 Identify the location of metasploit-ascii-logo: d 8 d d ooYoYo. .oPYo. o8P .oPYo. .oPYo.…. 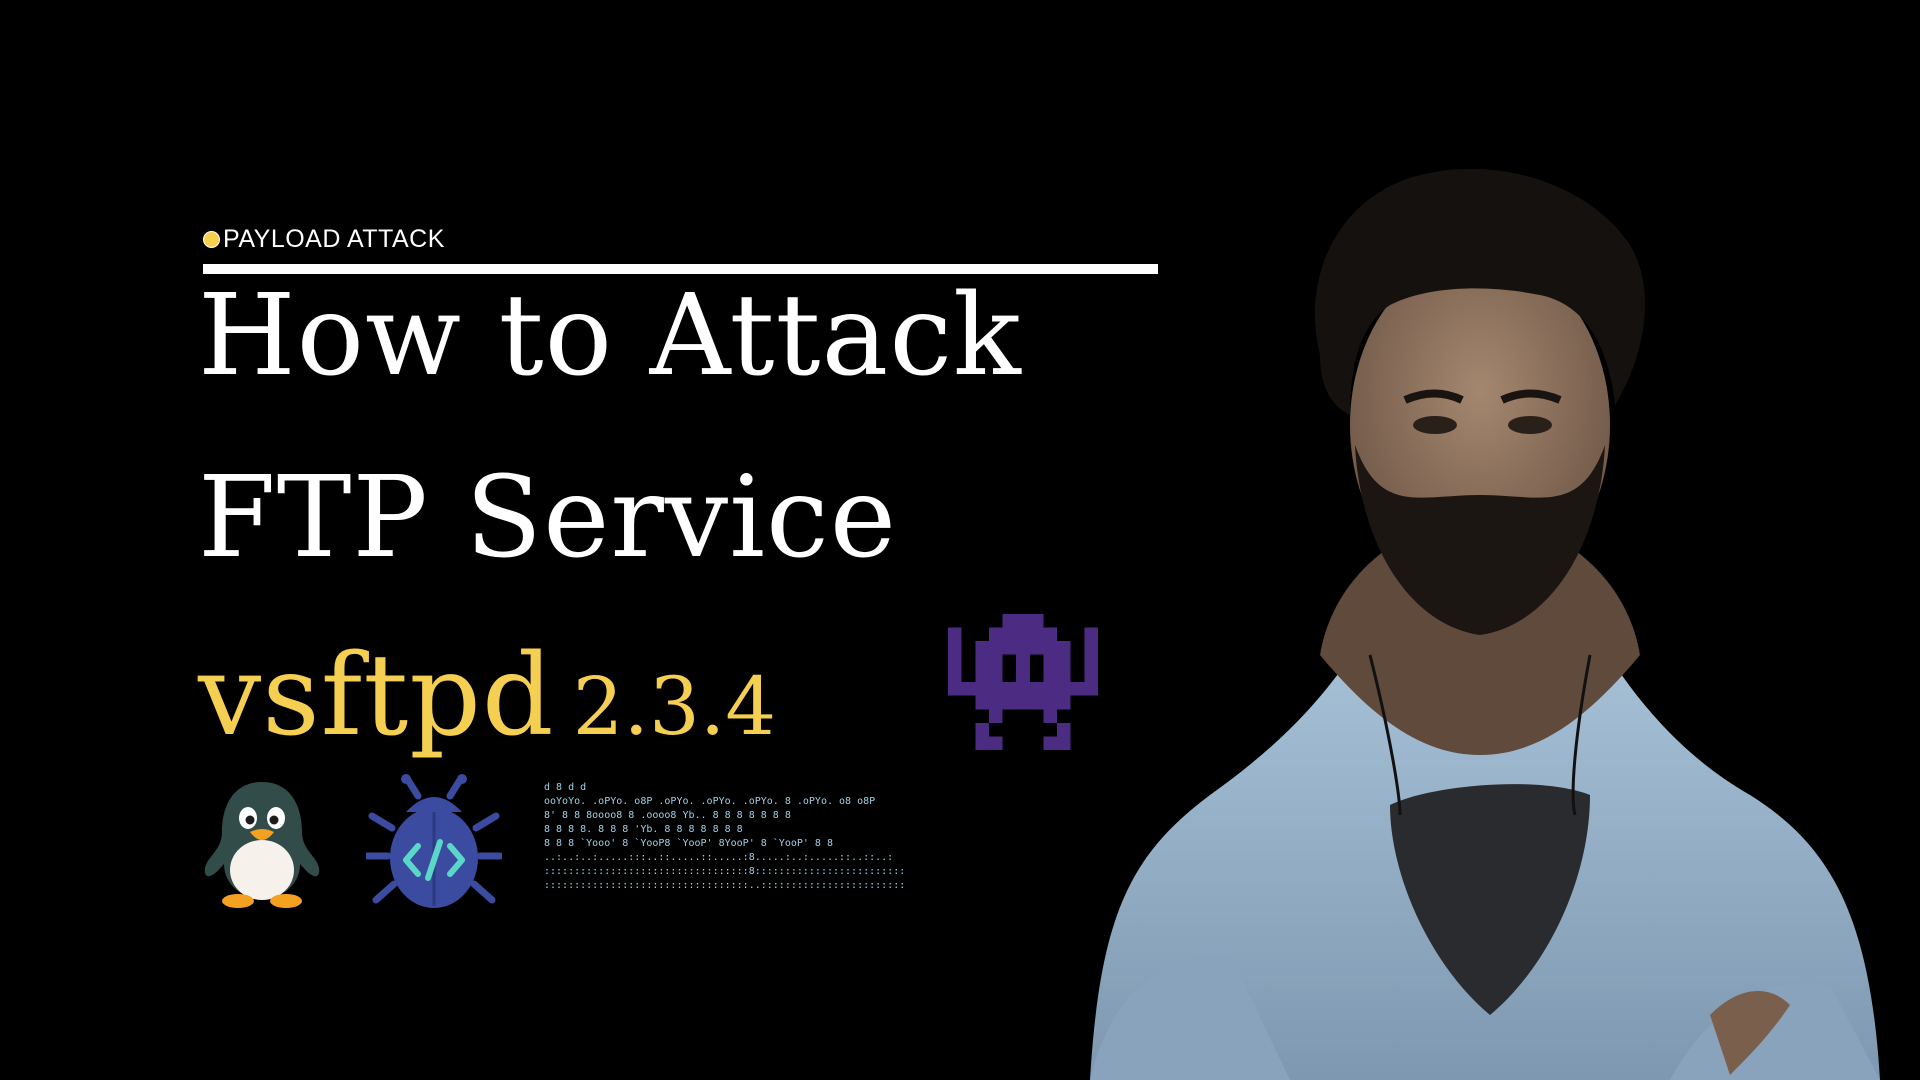
(724, 836).